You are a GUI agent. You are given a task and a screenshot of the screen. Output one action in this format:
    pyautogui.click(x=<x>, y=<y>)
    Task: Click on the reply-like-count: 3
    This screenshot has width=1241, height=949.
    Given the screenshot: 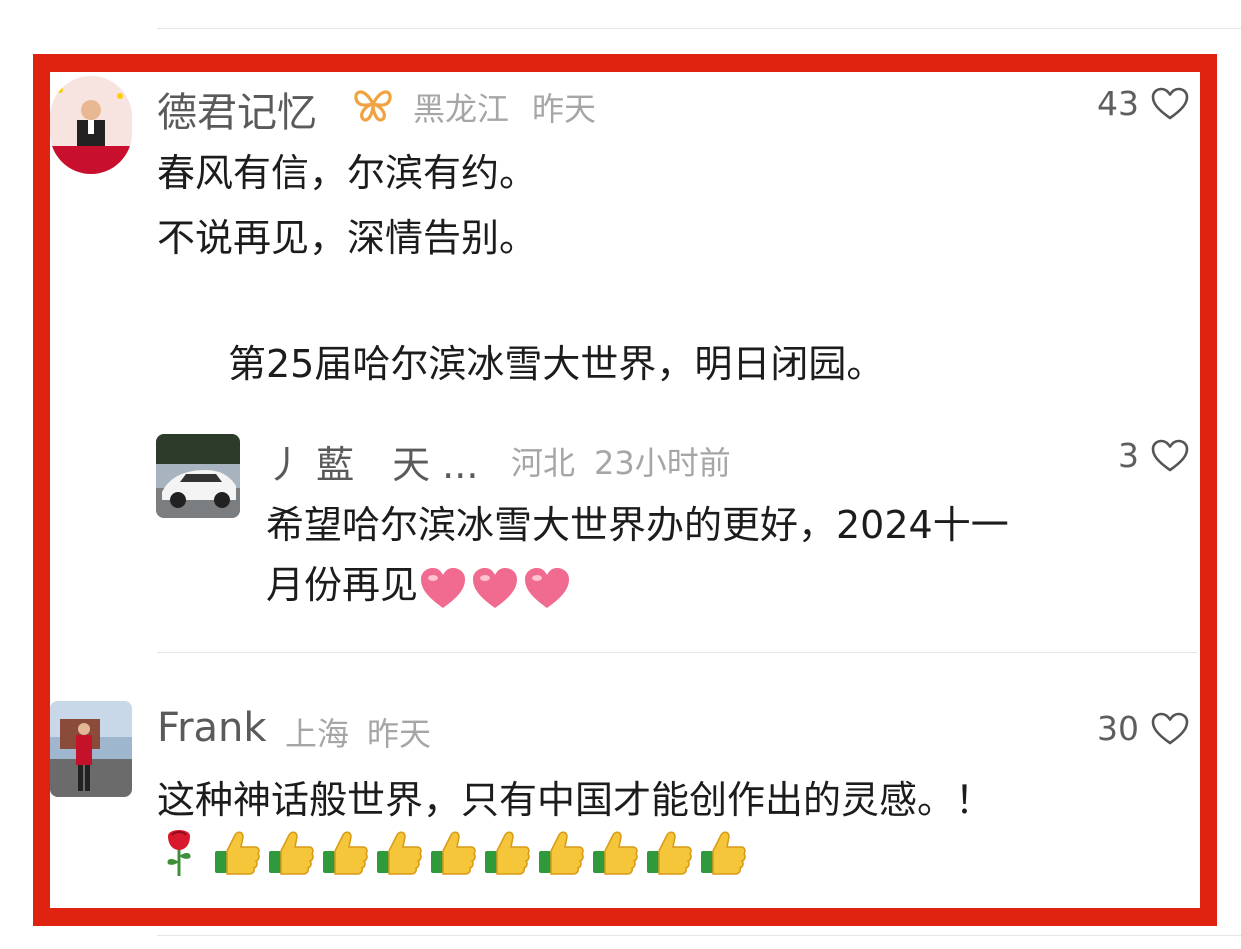 What is the action you would take?
    pyautogui.click(x=1128, y=455)
    